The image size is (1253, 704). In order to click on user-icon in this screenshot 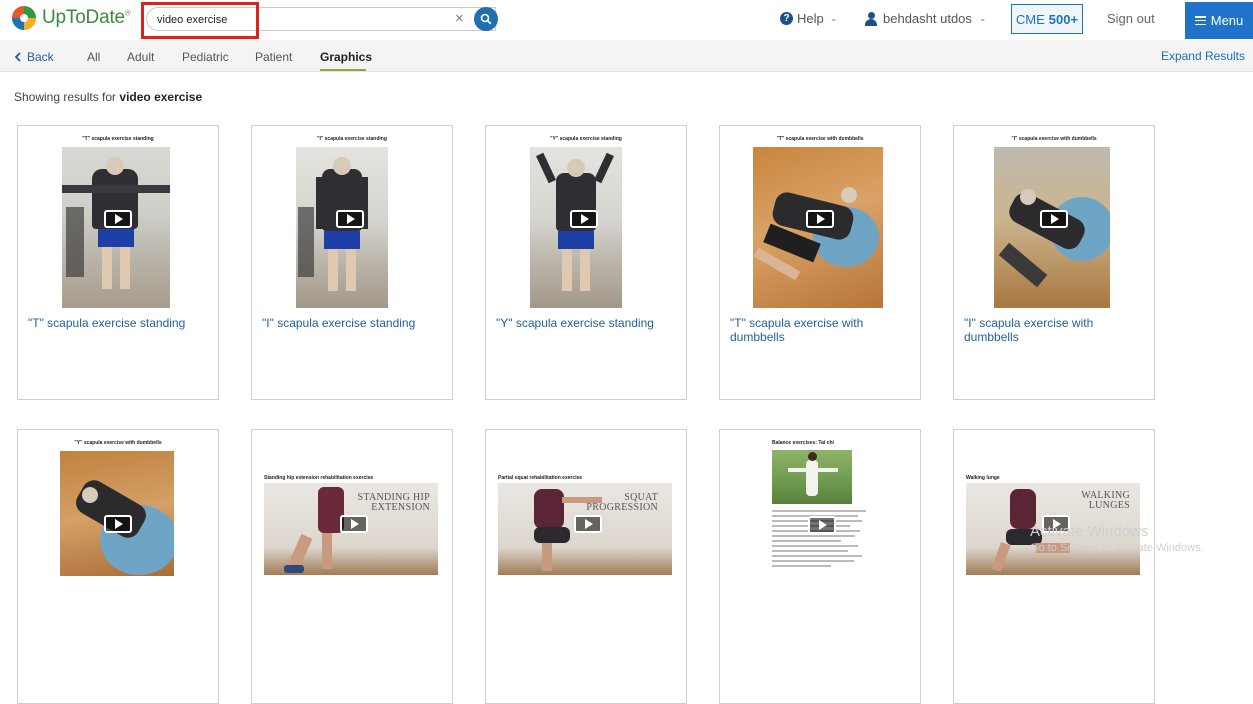, I will do `click(871, 18)`.